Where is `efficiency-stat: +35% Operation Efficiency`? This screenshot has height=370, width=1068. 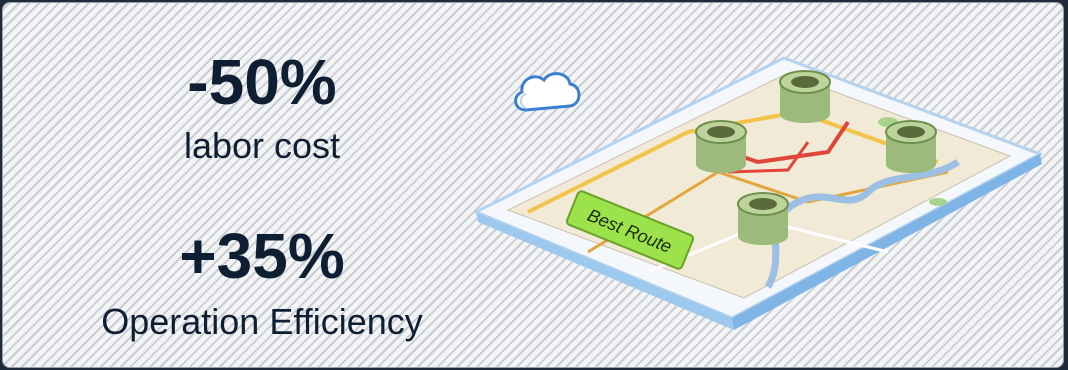
efficiency-stat: +35% Operation Efficiency is located at coordinates (262, 283).